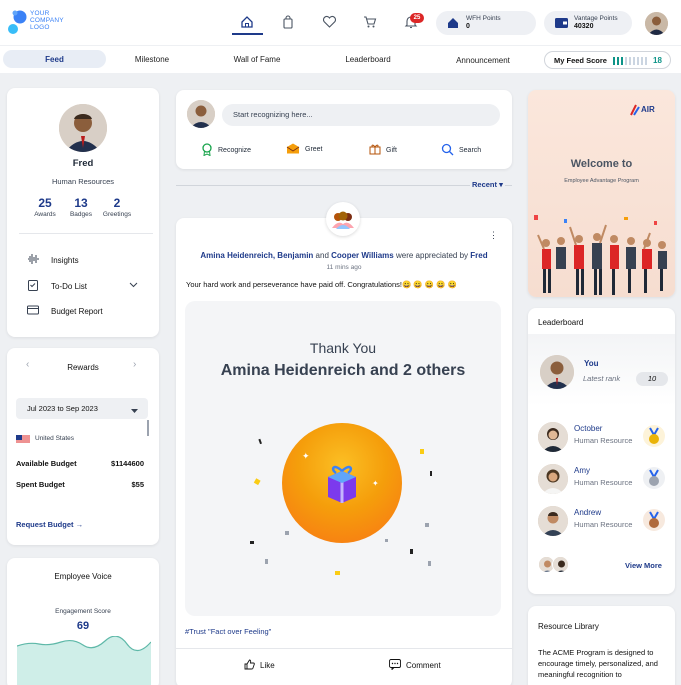 The height and width of the screenshot is (685, 681). What do you see at coordinates (288, 22) in the screenshot?
I see `shopping-bag-icon` at bounding box center [288, 22].